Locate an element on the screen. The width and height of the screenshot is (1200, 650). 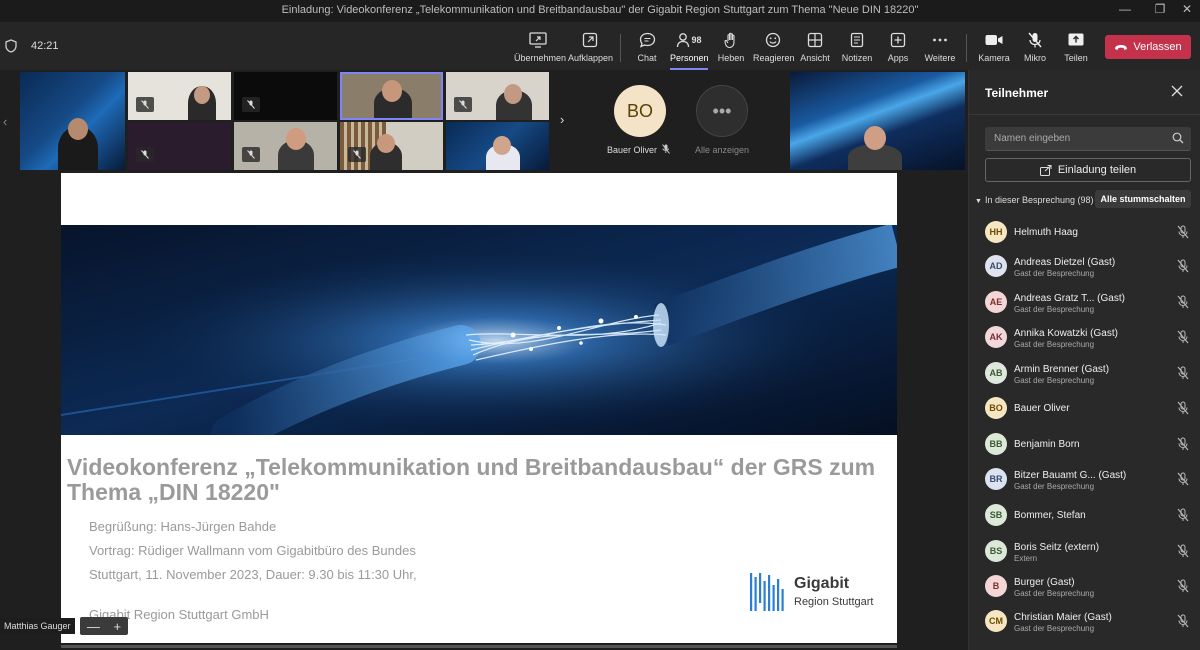
participant-row: HH Helmuth Haag is located at coordinates (1084, 233).